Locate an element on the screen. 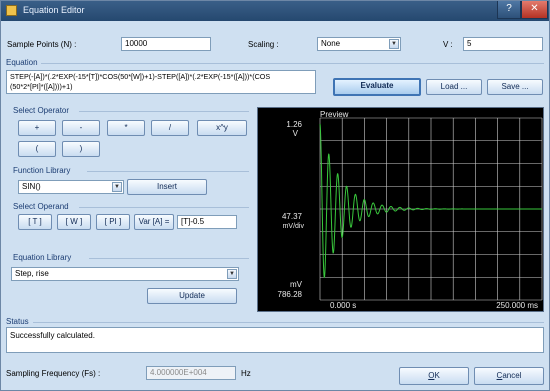 The image size is (550, 391). sample-points-input: 10000 is located at coordinates (166, 44).